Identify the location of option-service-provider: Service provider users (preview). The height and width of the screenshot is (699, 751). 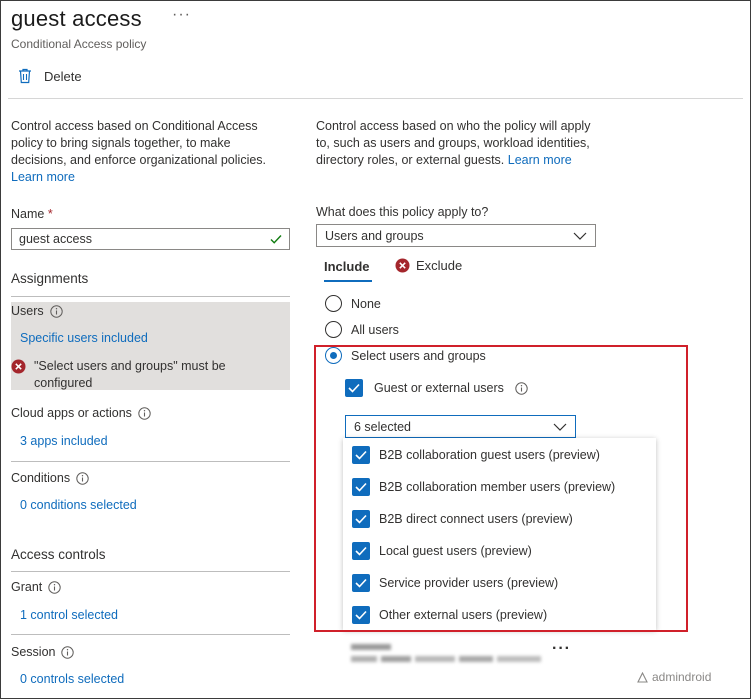
(455, 583).